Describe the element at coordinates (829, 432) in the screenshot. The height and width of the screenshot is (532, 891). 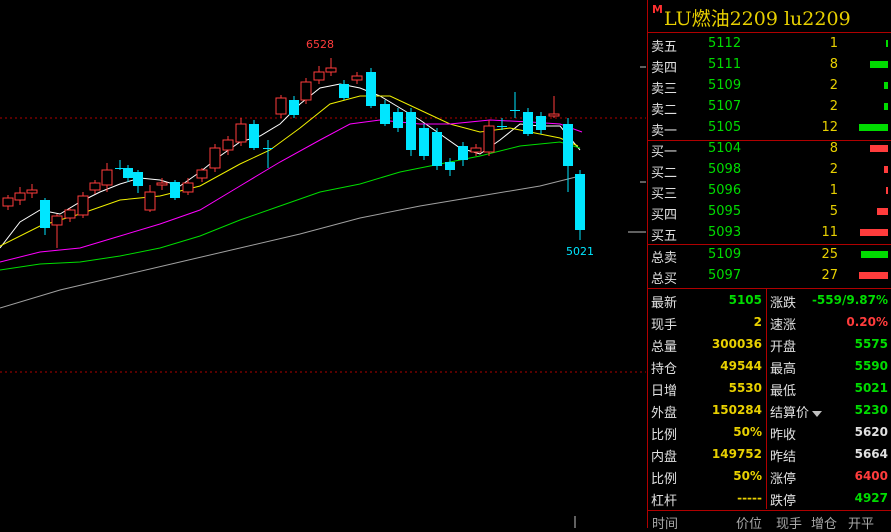
I see `stat-right-row: 昨收 5620` at that location.